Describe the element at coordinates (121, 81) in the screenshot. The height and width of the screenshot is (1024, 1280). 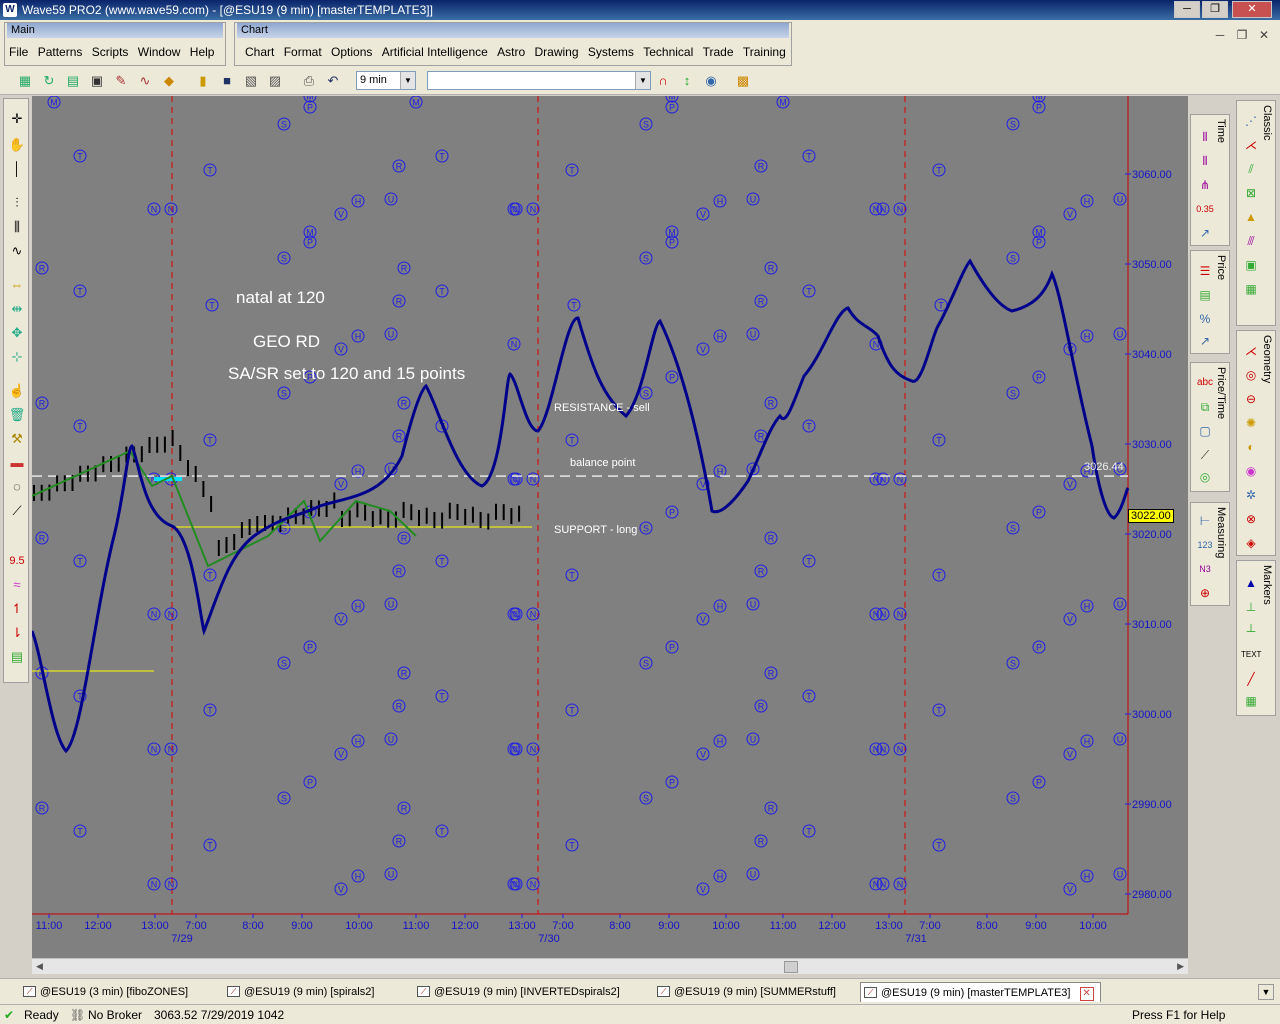
I see `chart-settings-icon: ✎` at that location.